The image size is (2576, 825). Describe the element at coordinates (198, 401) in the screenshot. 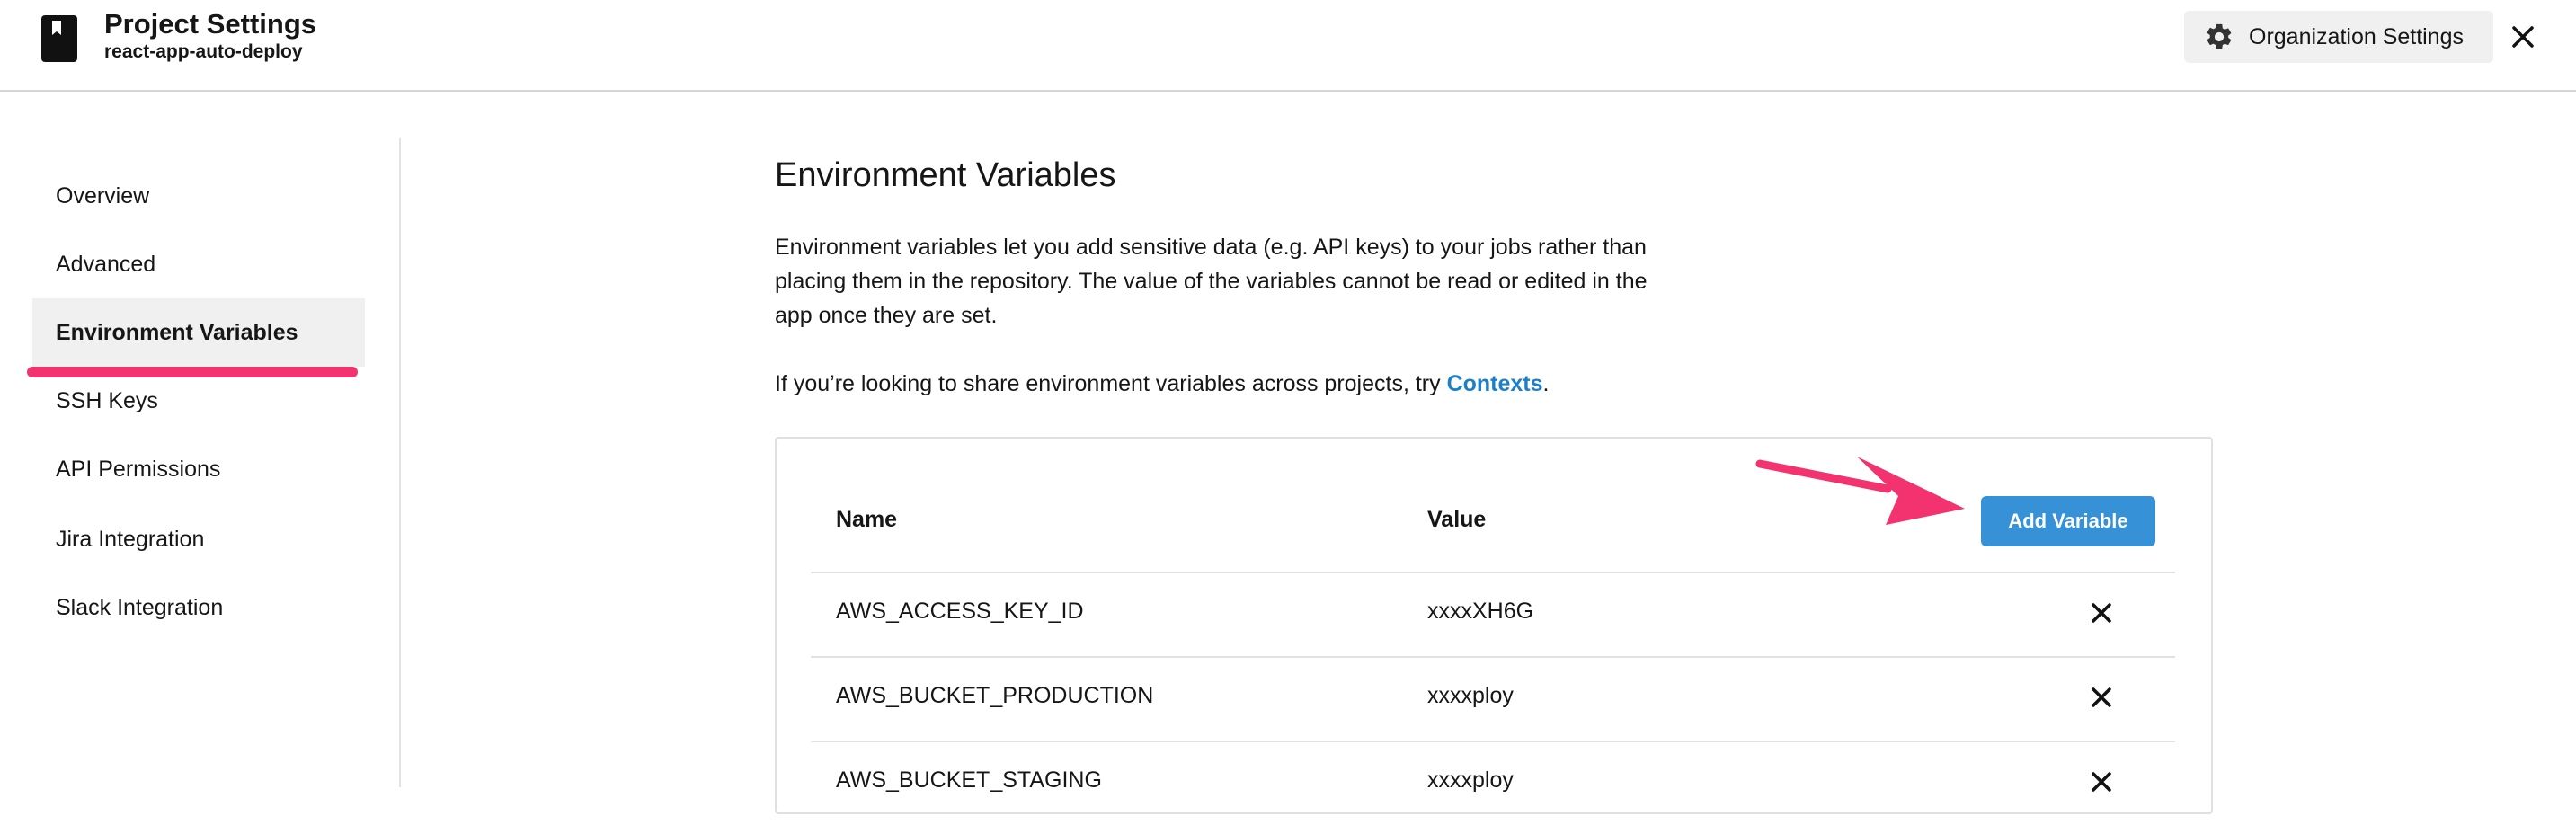

I see `sidebar-item-ssh-keys: SSH Keys` at that location.